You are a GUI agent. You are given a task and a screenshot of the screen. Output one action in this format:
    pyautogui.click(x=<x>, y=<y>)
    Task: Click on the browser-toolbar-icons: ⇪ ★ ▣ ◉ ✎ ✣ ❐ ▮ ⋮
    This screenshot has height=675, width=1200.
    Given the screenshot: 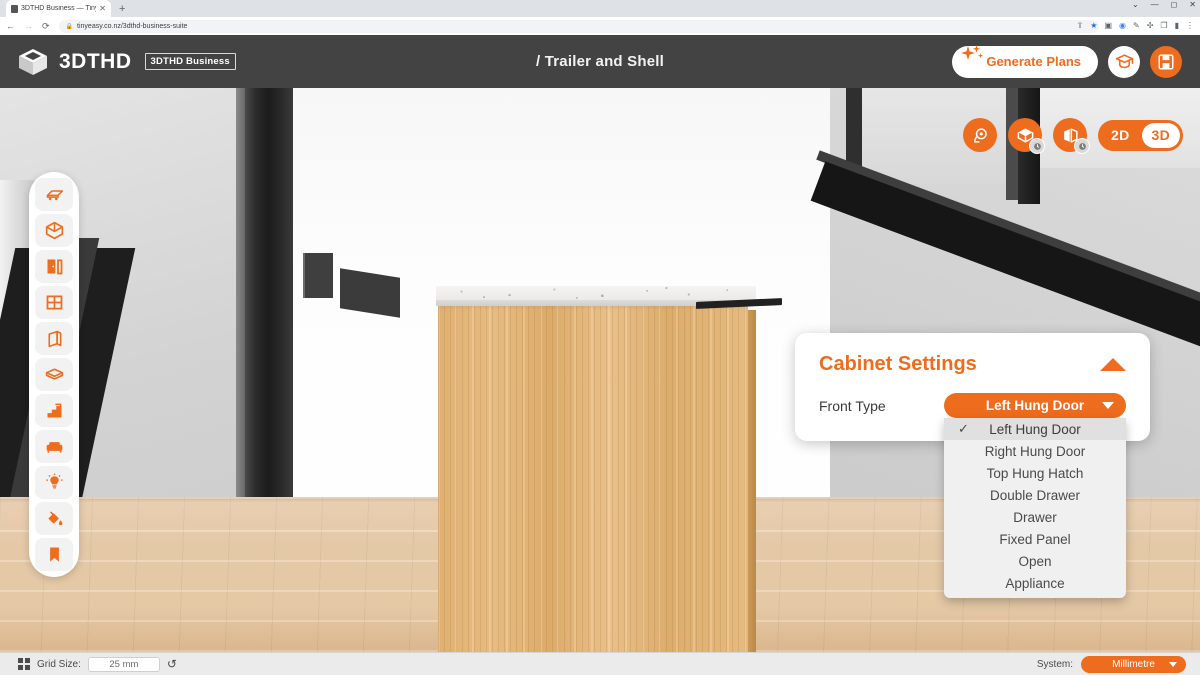 What is the action you would take?
    pyautogui.click(x=1135, y=26)
    